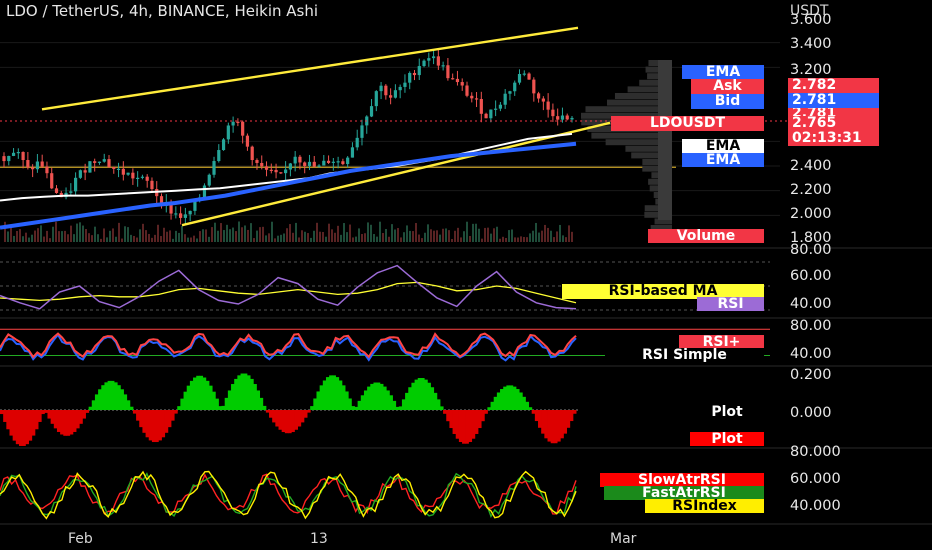 This screenshot has width=932, height=550. I want to click on bid-tag: Bid, so click(727, 101).